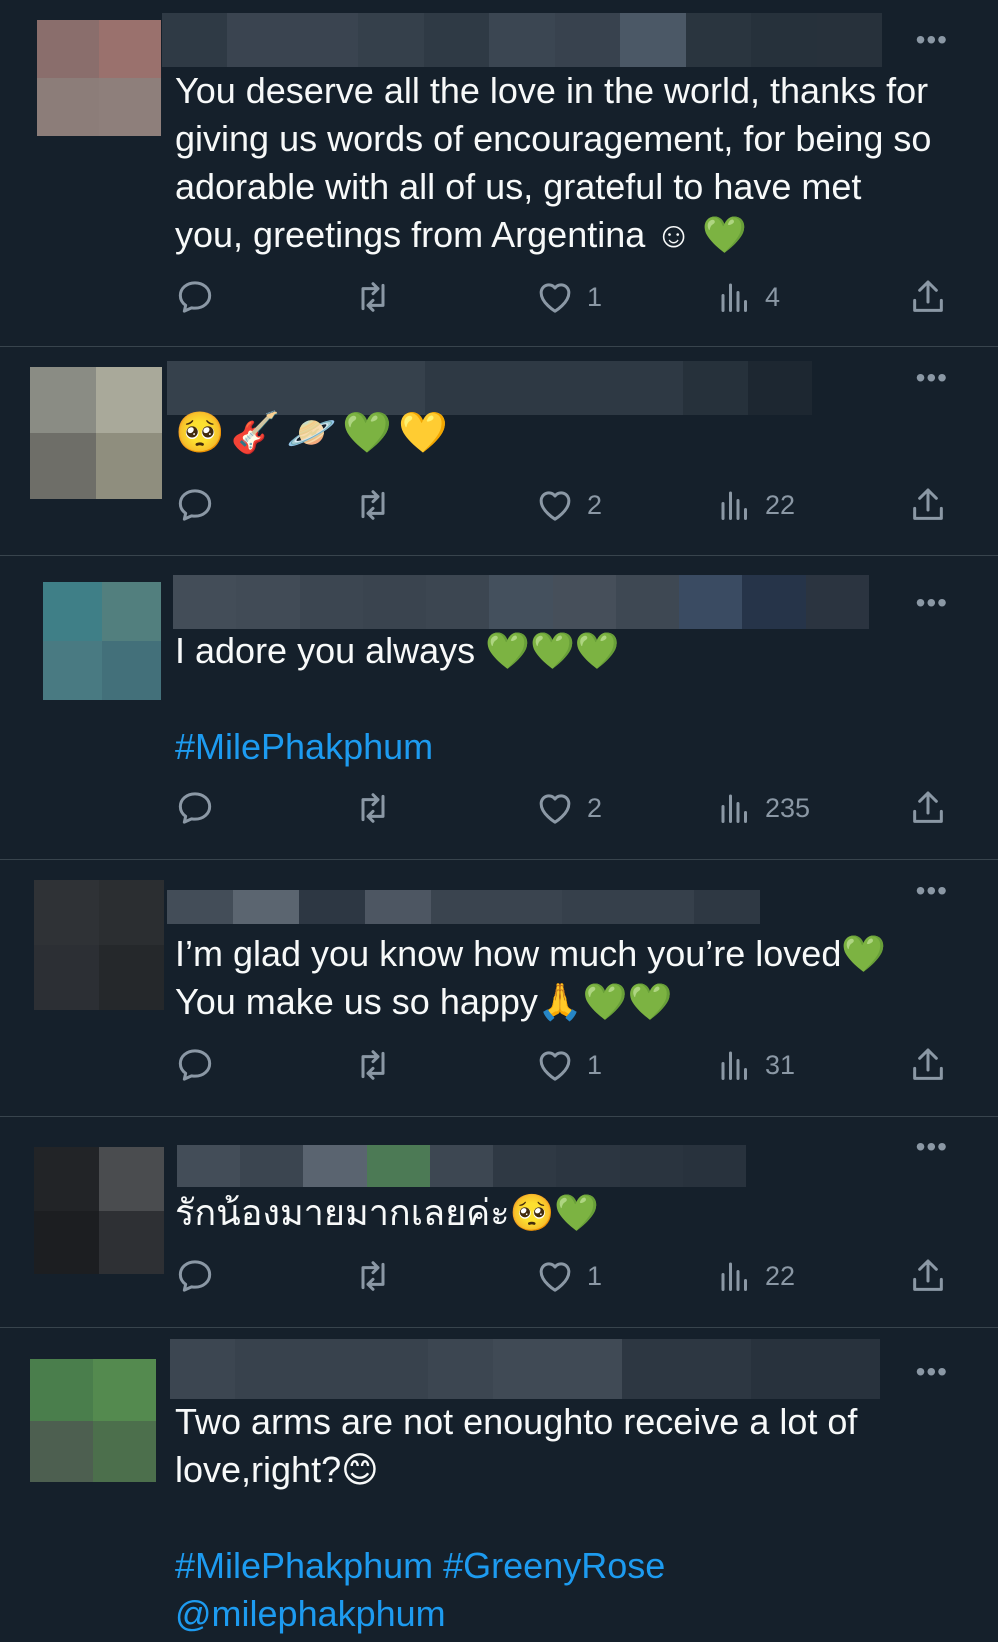 Image resolution: width=998 pixels, height=1642 pixels. Describe the element at coordinates (773, 296) in the screenshot. I see `view-count: 4` at that location.